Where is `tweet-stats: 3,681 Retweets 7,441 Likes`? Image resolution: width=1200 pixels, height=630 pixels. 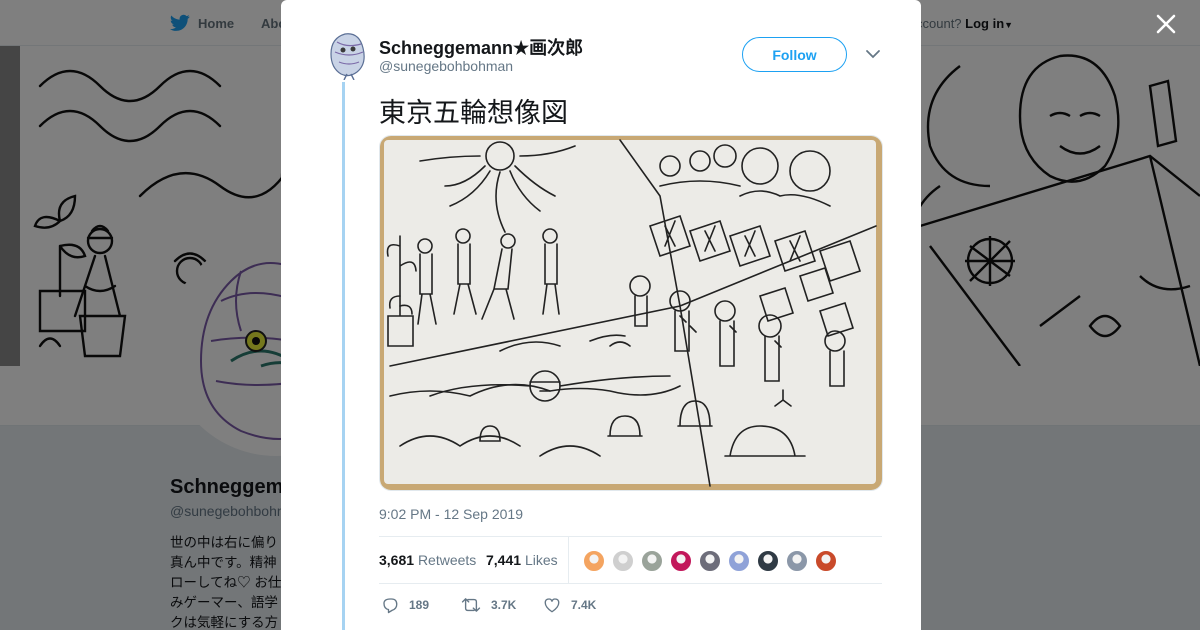 tweet-stats: 3,681 Retweets 7,441 Likes is located at coordinates (630, 560).